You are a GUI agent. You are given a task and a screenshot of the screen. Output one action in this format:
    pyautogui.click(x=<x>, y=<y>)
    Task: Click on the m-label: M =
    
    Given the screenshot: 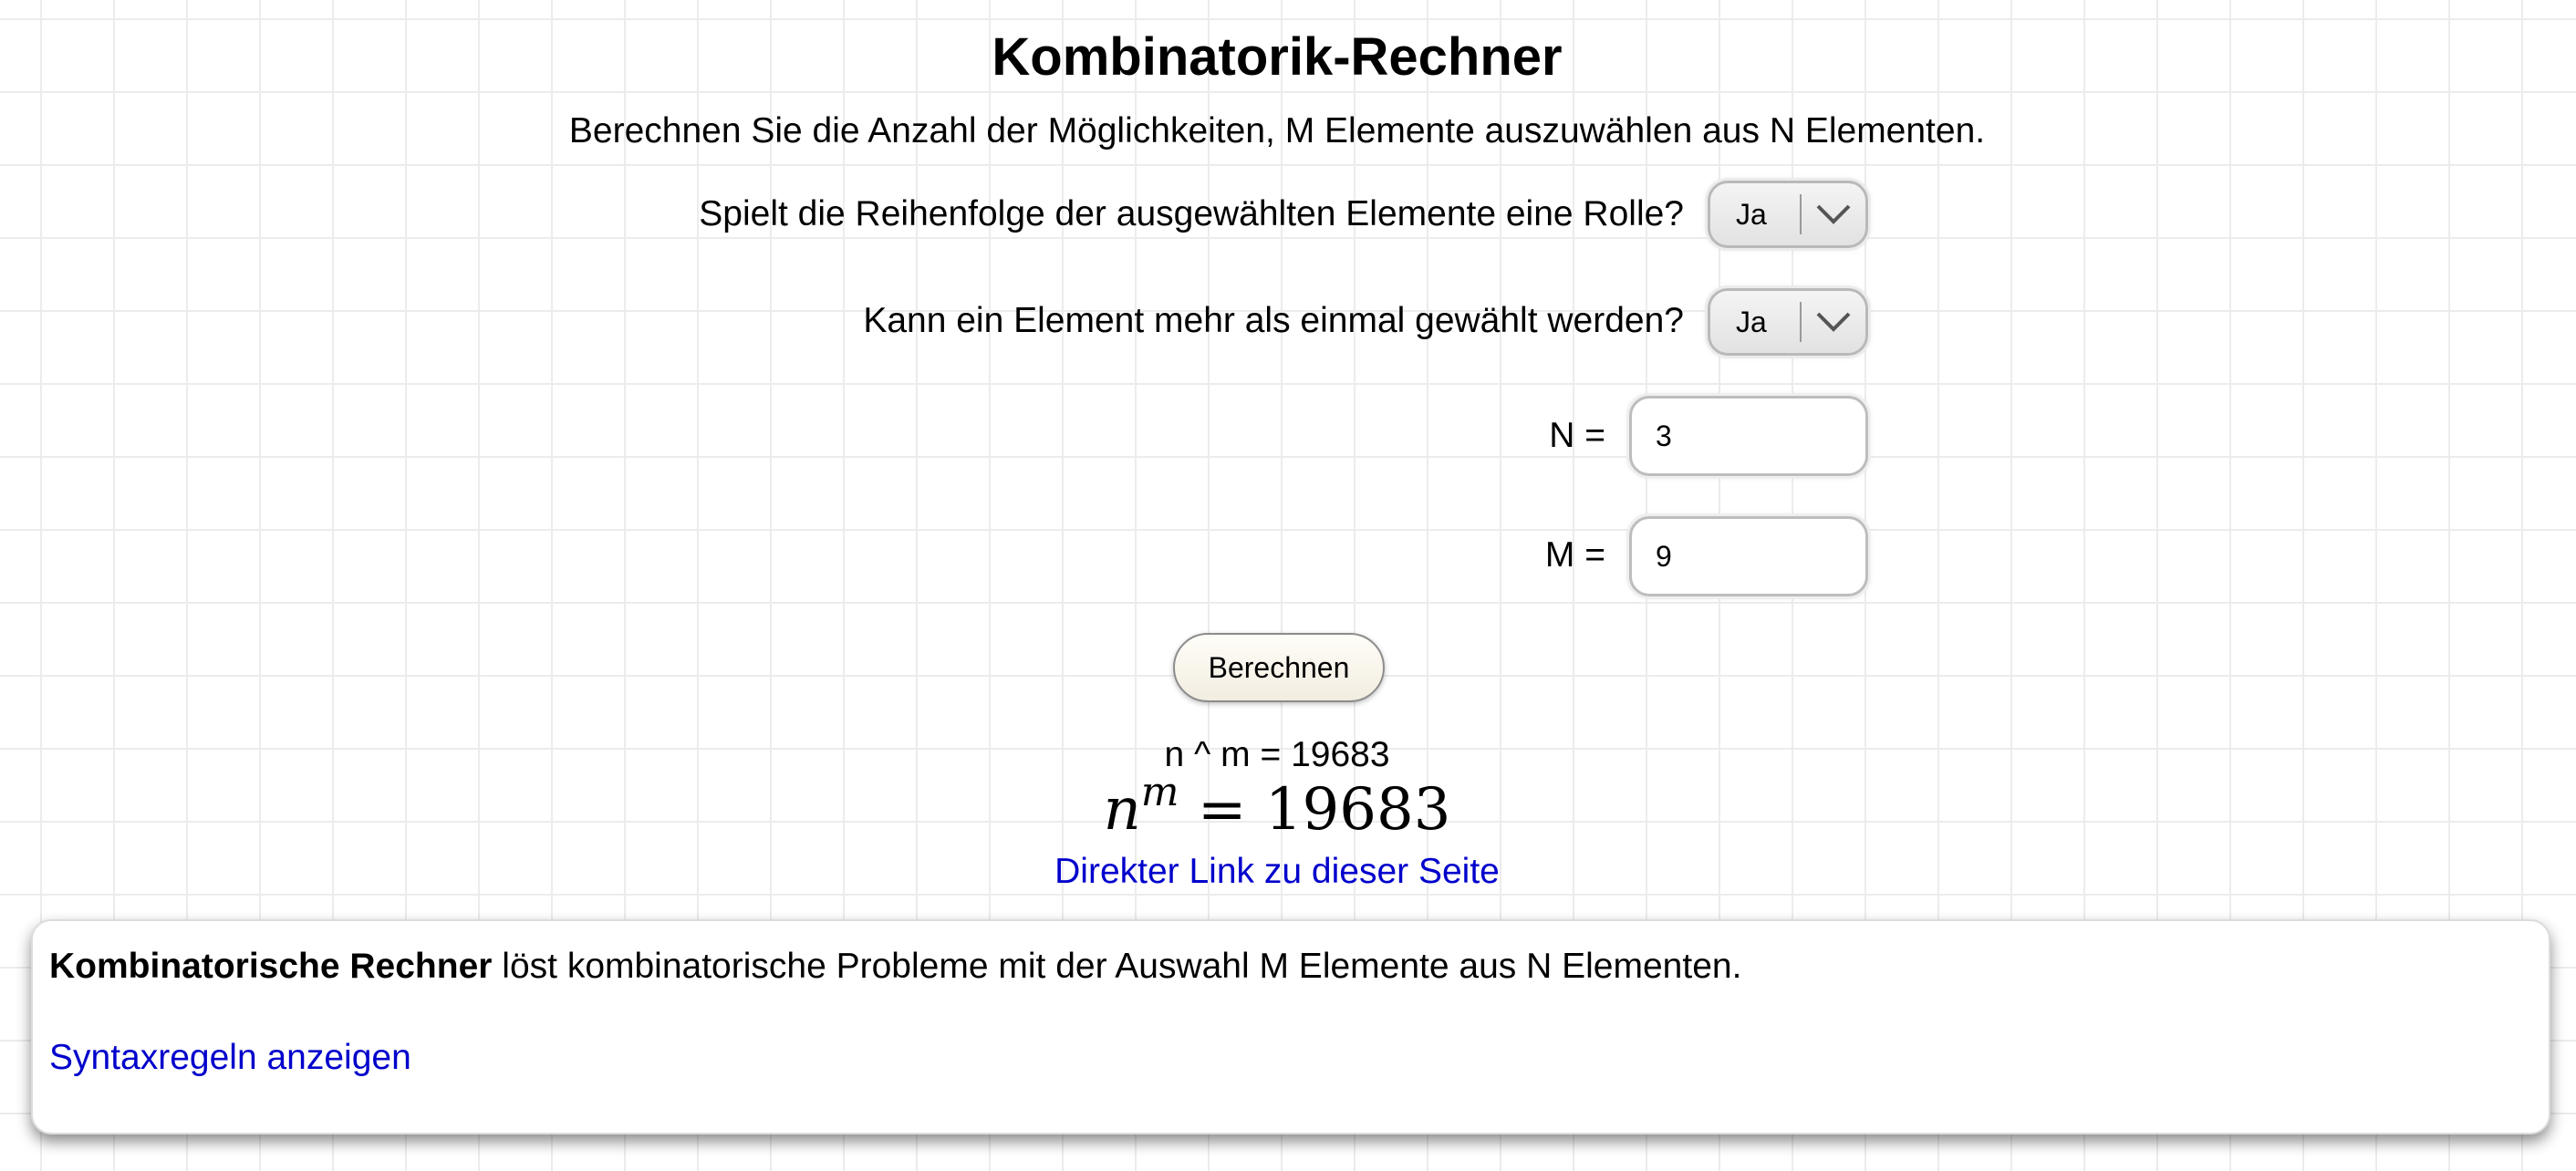 What is the action you would take?
    pyautogui.click(x=1574, y=555)
    